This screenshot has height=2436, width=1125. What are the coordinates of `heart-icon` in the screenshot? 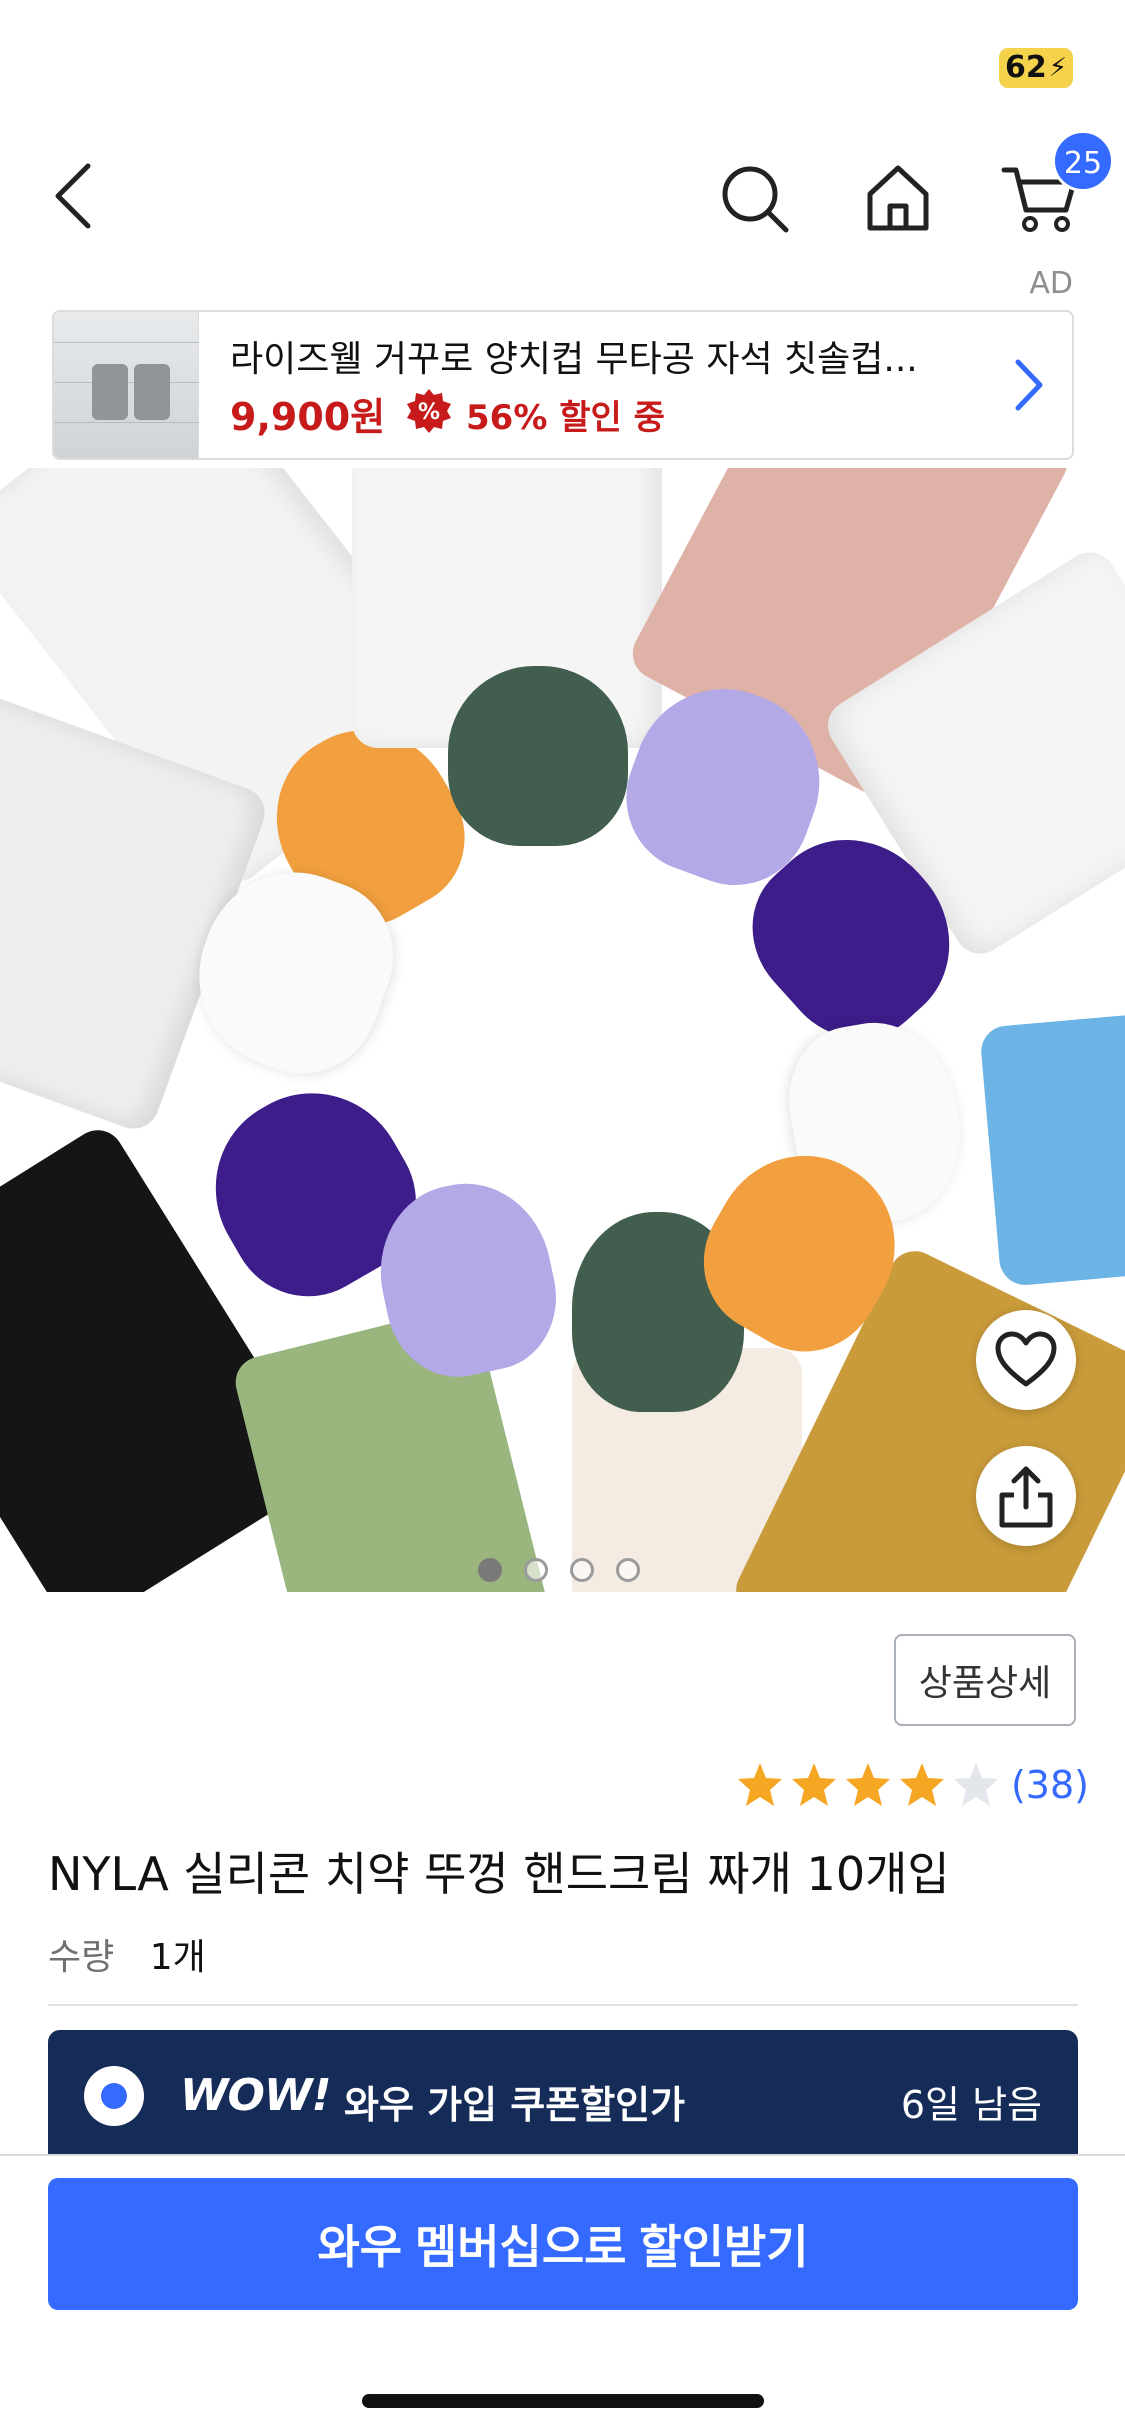 It's located at (1026, 1359).